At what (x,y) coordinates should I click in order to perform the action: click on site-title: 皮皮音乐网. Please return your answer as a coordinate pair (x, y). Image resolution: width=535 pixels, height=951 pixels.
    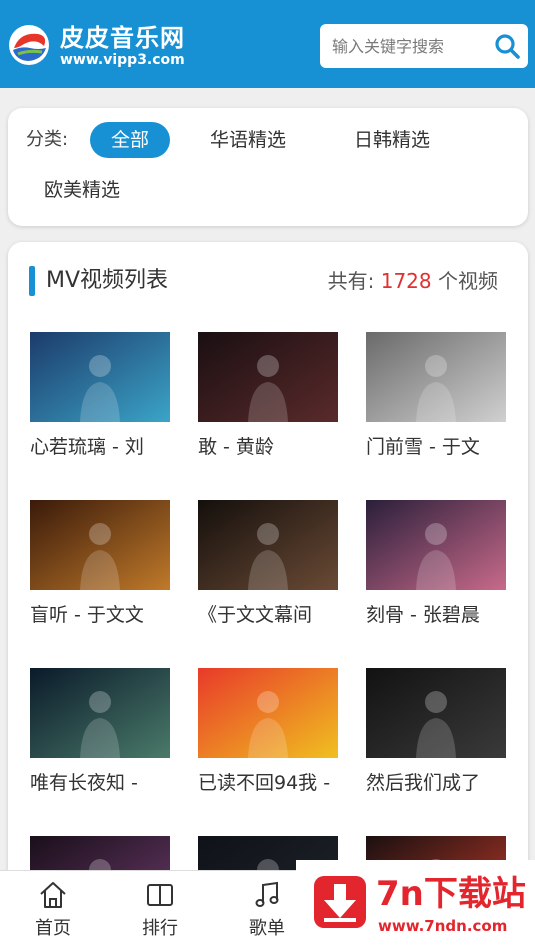
    Looking at the image, I should click on (122, 38).